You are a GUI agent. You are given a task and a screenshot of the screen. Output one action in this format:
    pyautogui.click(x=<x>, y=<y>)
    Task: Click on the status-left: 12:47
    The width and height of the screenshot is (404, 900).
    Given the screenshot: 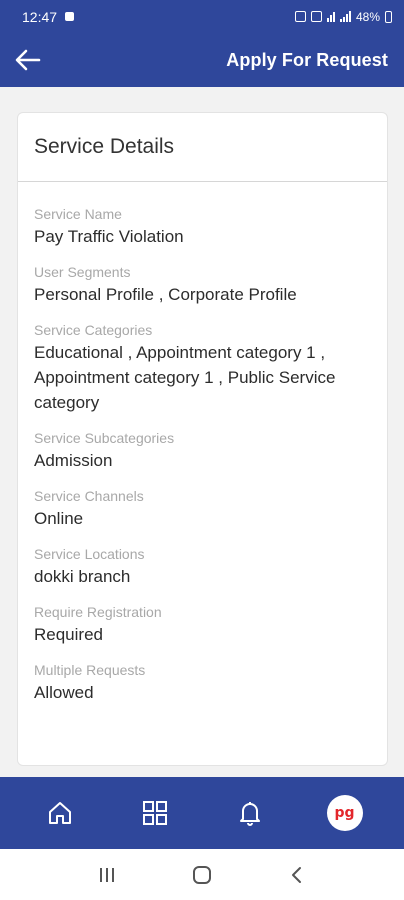 What is the action you would take?
    pyautogui.click(x=48, y=16)
    